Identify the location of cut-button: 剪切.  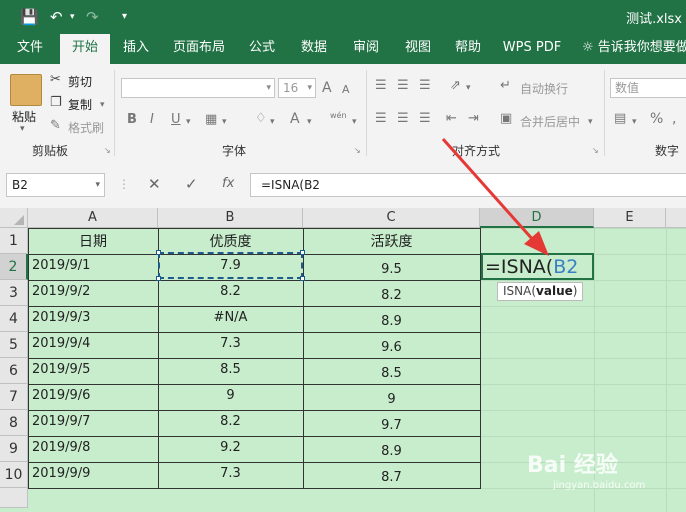
(80, 81).